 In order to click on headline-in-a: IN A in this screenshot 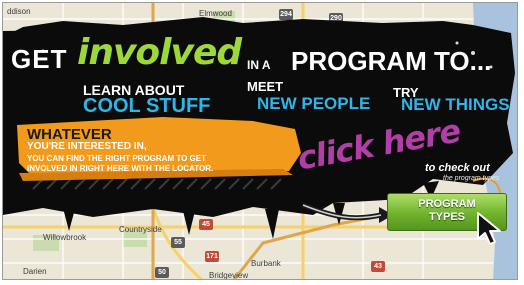, I will do `click(259, 65)`.